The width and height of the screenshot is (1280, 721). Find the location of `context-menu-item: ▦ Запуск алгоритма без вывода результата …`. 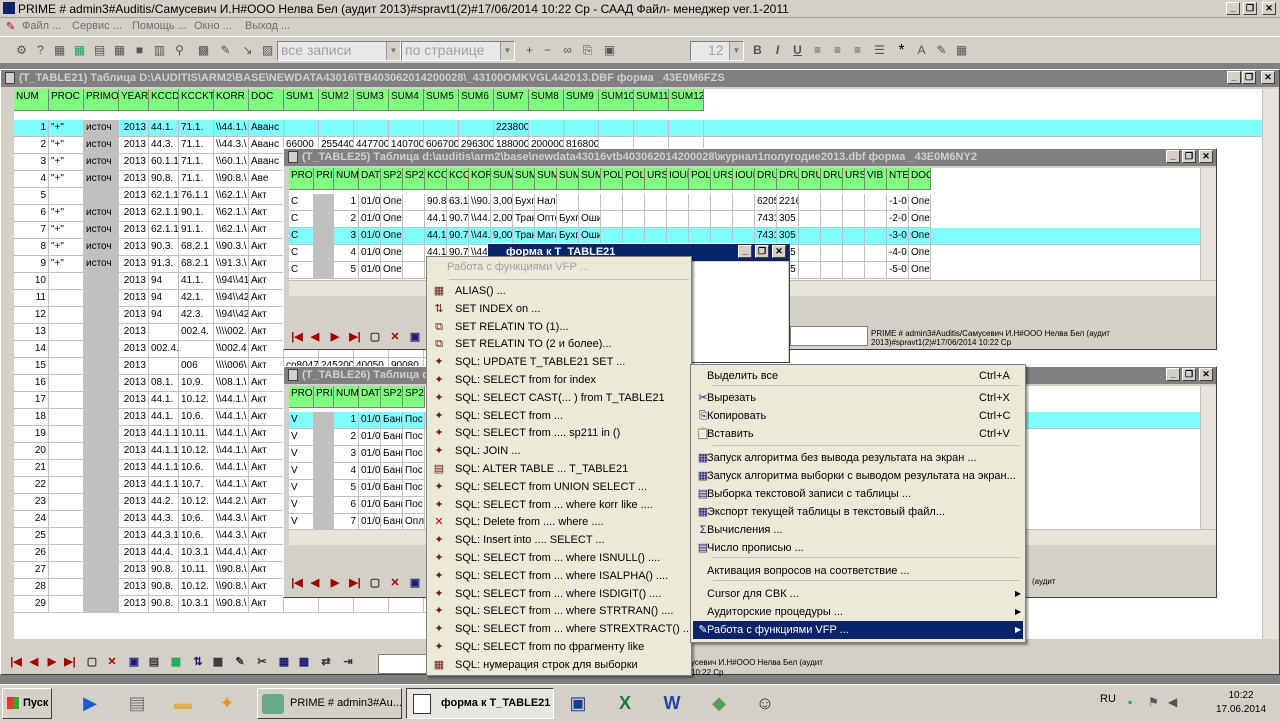

context-menu-item: ▦ Запуск алгоритма без вывода результата … is located at coordinates (858, 458).